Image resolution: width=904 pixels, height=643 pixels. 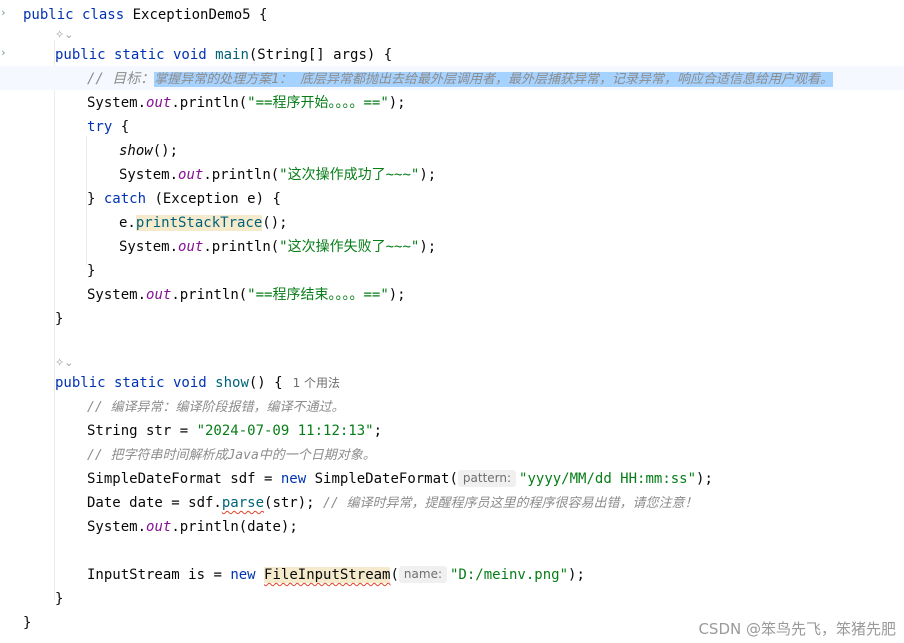 What do you see at coordinates (316, 383) in the screenshot?
I see `usages-hint: 1 个用法` at bounding box center [316, 383].